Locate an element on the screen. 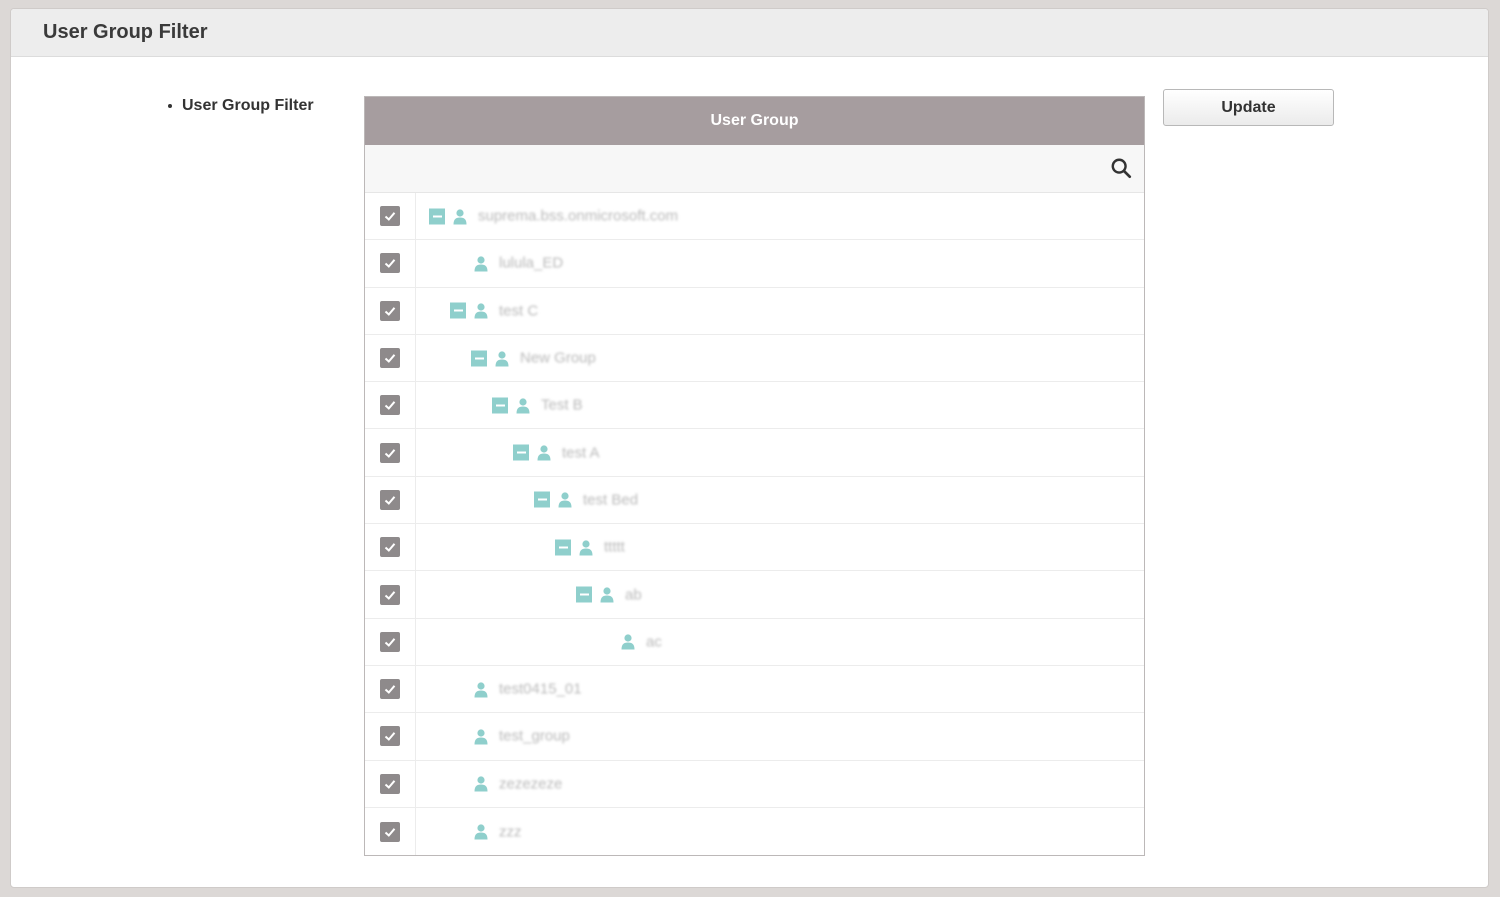  tree-node-cell: test A is located at coordinates (780, 452).